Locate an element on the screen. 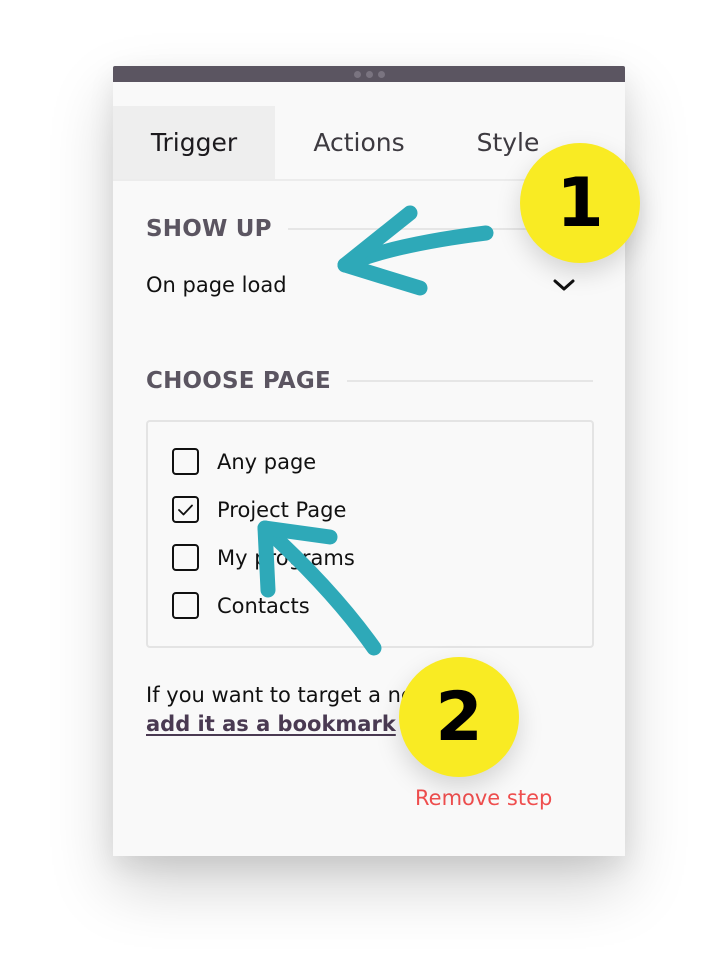 The height and width of the screenshot is (968, 727). panel-drag-handle is located at coordinates (369, 74).